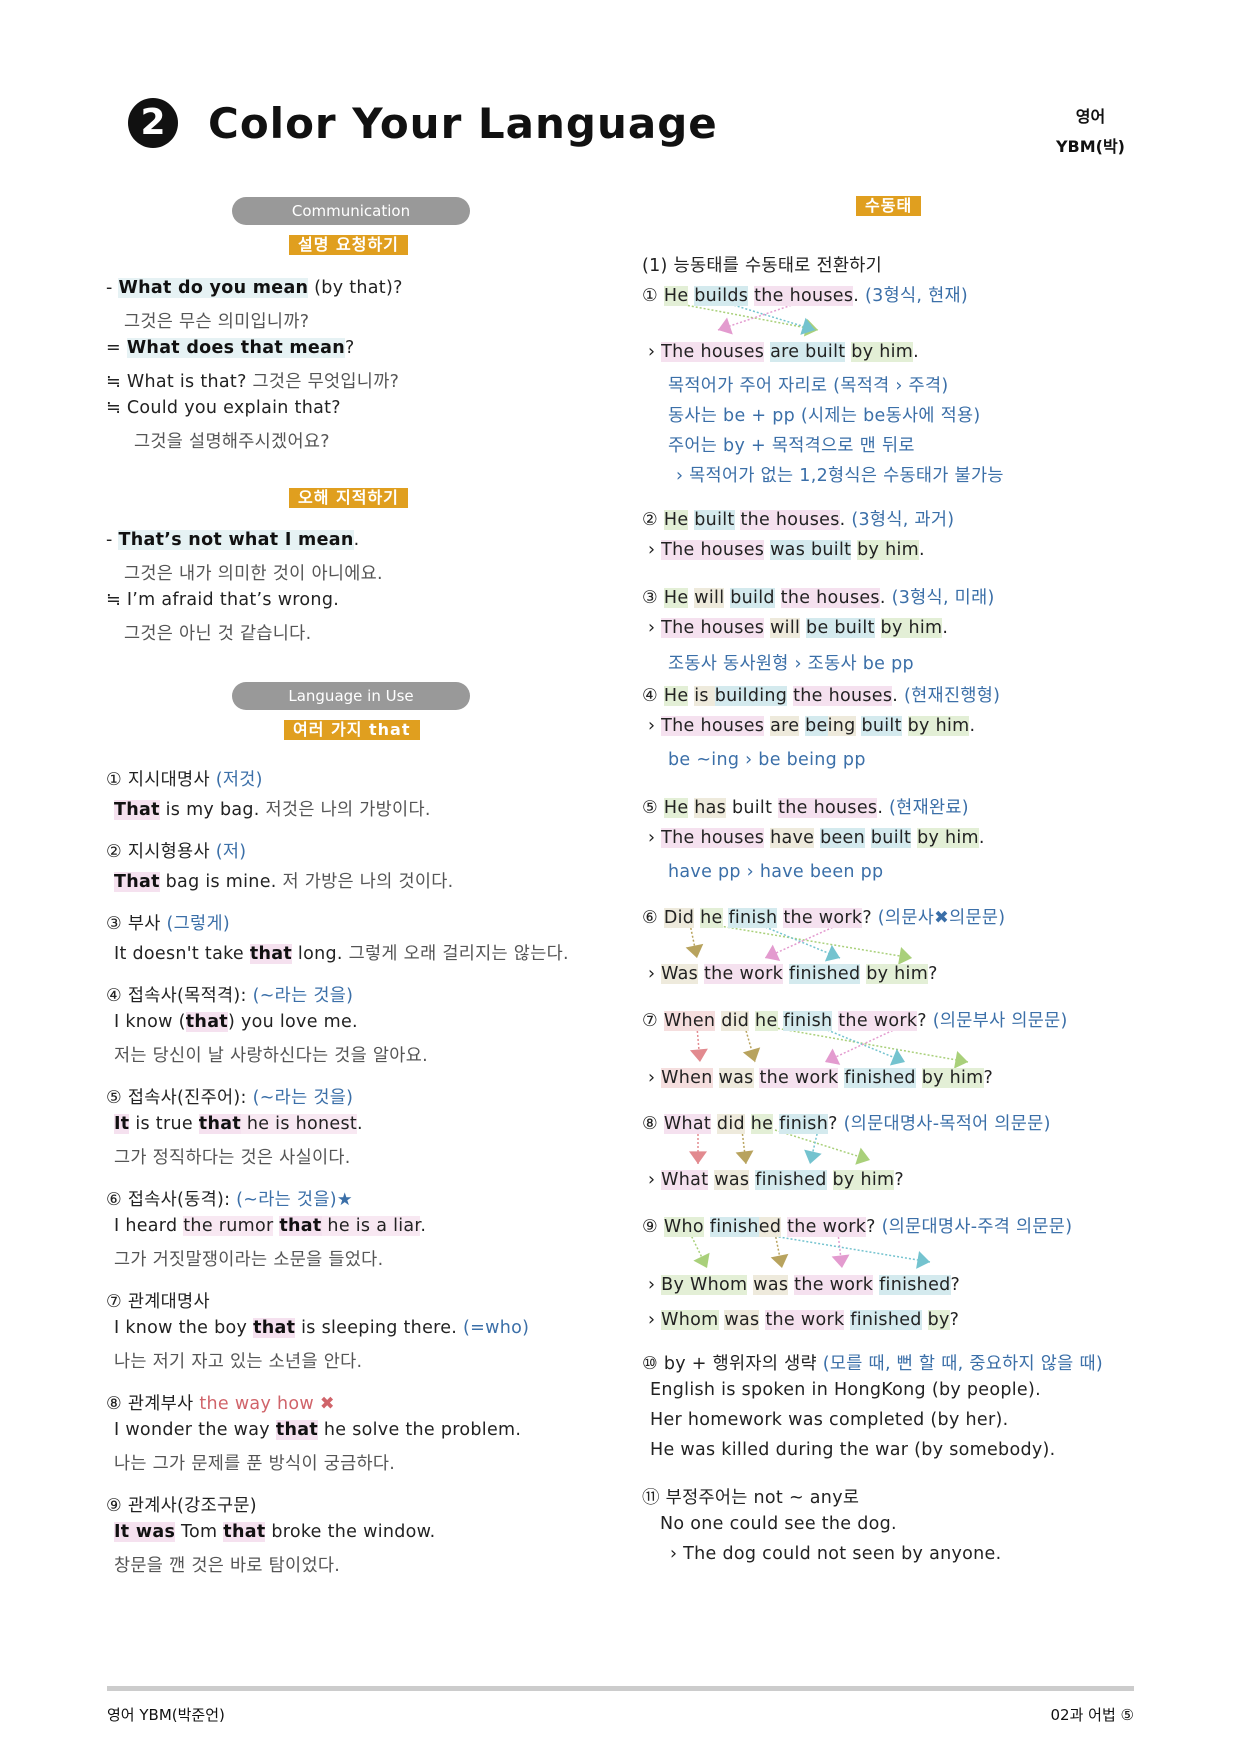 The image size is (1240, 1752). What do you see at coordinates (252, 380) in the screenshot?
I see `phrase-line: ≒ What is that? 그것은 무엇입니까?` at bounding box center [252, 380].